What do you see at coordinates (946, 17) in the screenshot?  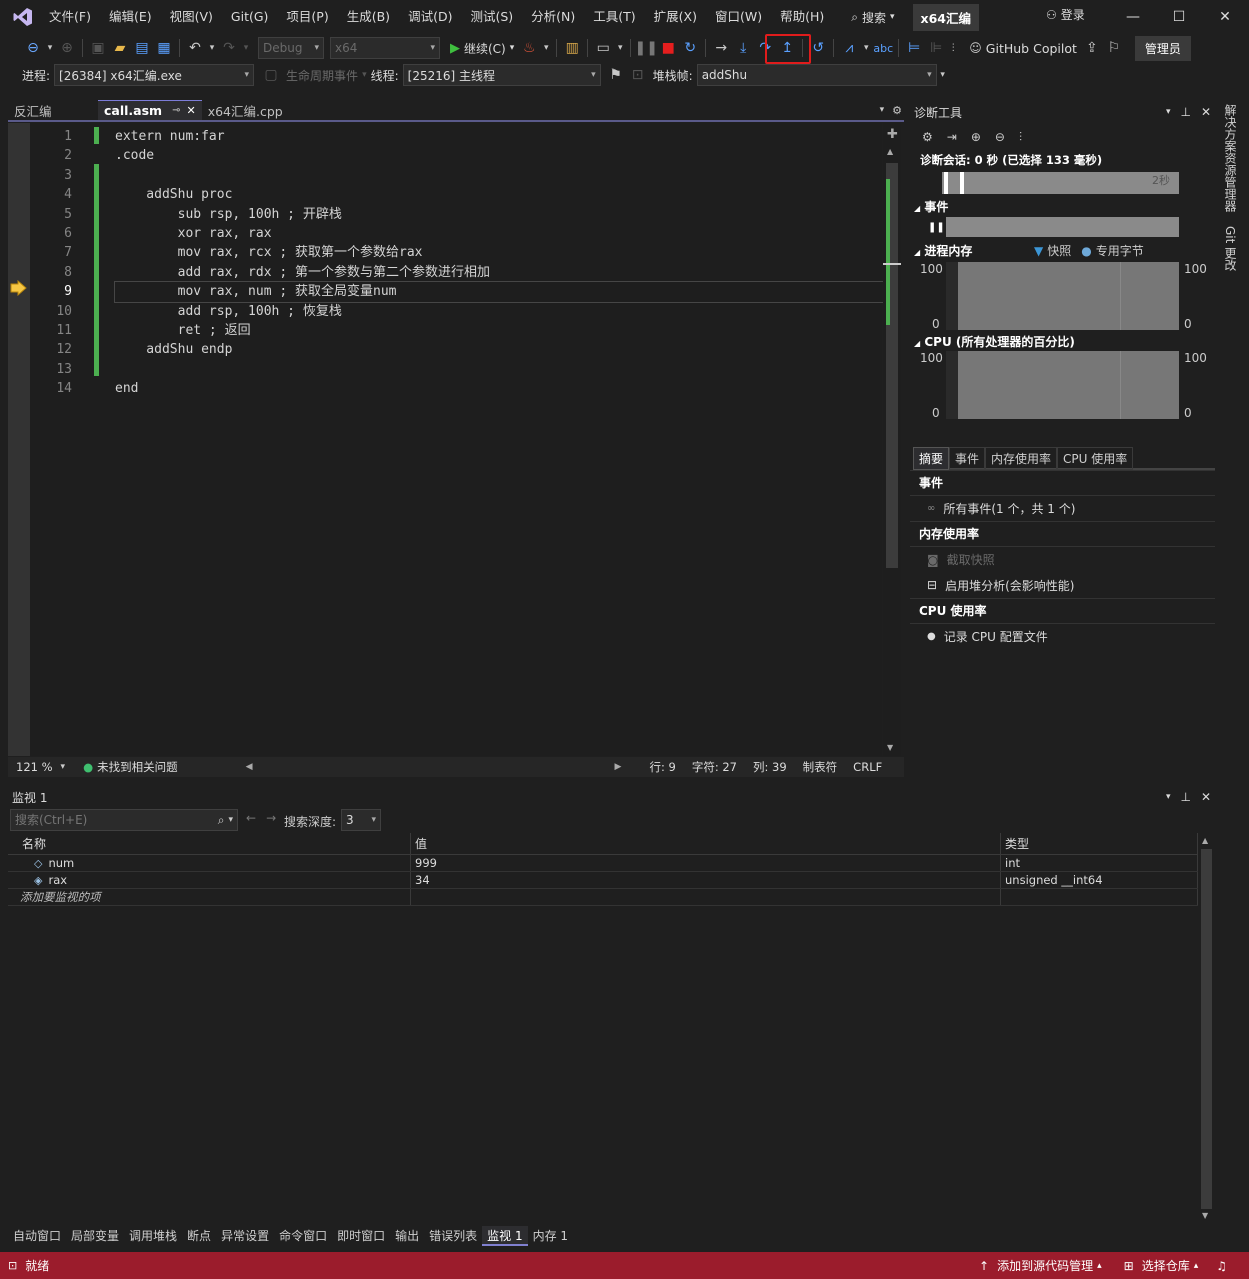 I see `solution-name: x64汇编` at bounding box center [946, 17].